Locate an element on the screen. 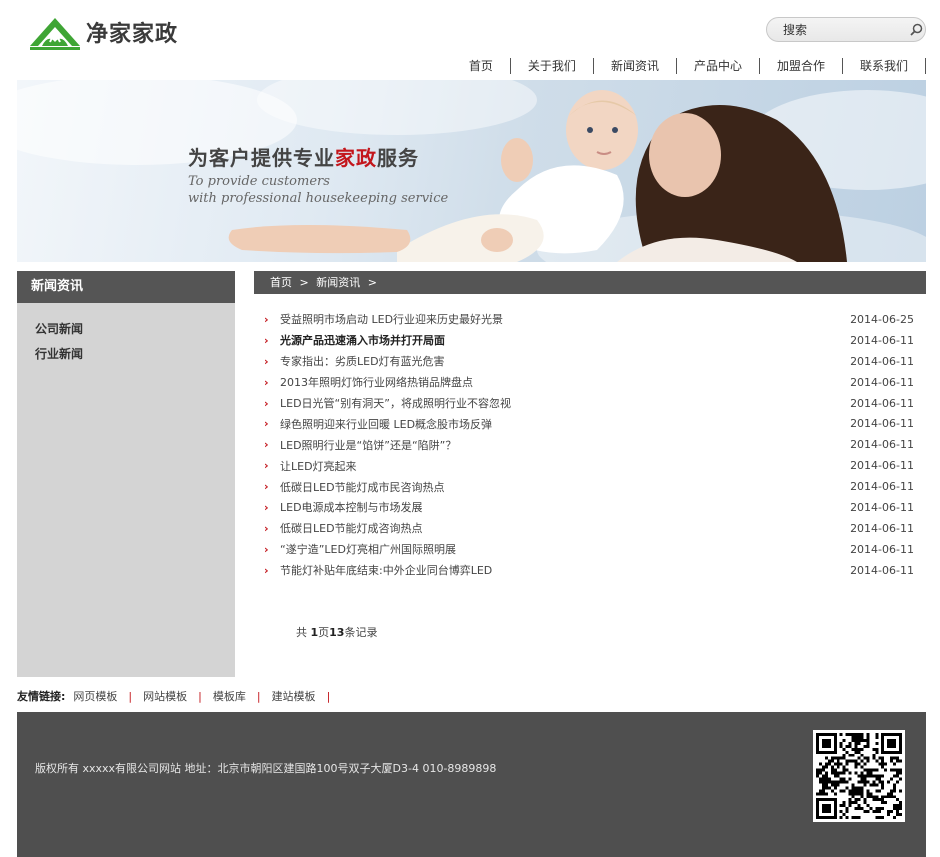 The image size is (940, 857). main-nav: 首页 关于我们 新闻资讯 产品中心 加盟合作 联系我们 is located at coordinates (689, 66).